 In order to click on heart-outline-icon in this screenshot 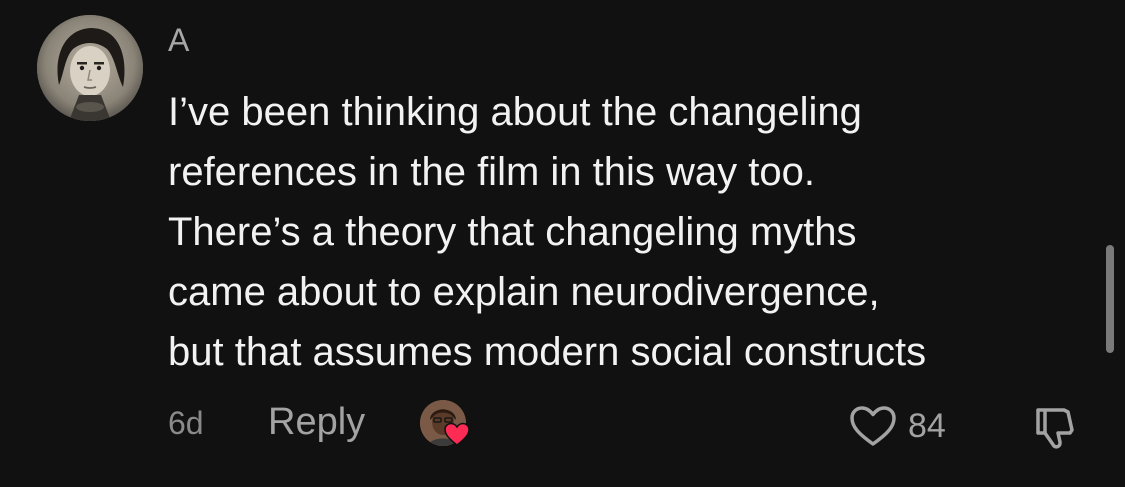, I will do `click(873, 426)`.